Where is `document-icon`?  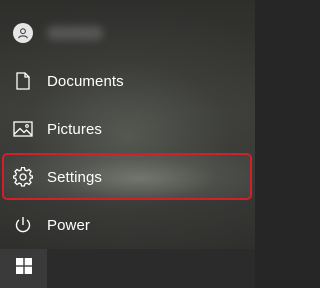
document-icon is located at coordinates (23, 81).